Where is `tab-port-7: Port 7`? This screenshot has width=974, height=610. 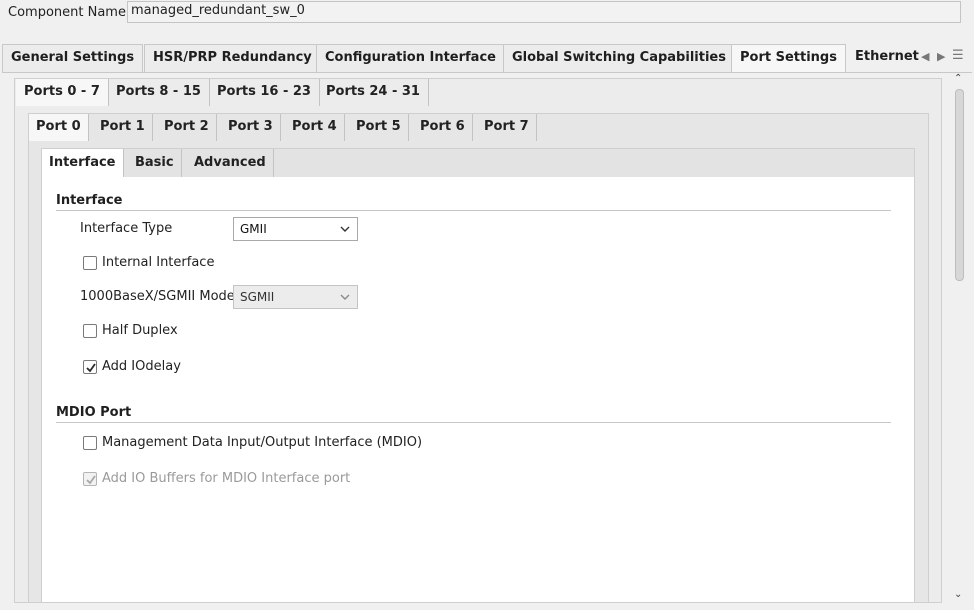 tab-port-7: Port 7 is located at coordinates (507, 127).